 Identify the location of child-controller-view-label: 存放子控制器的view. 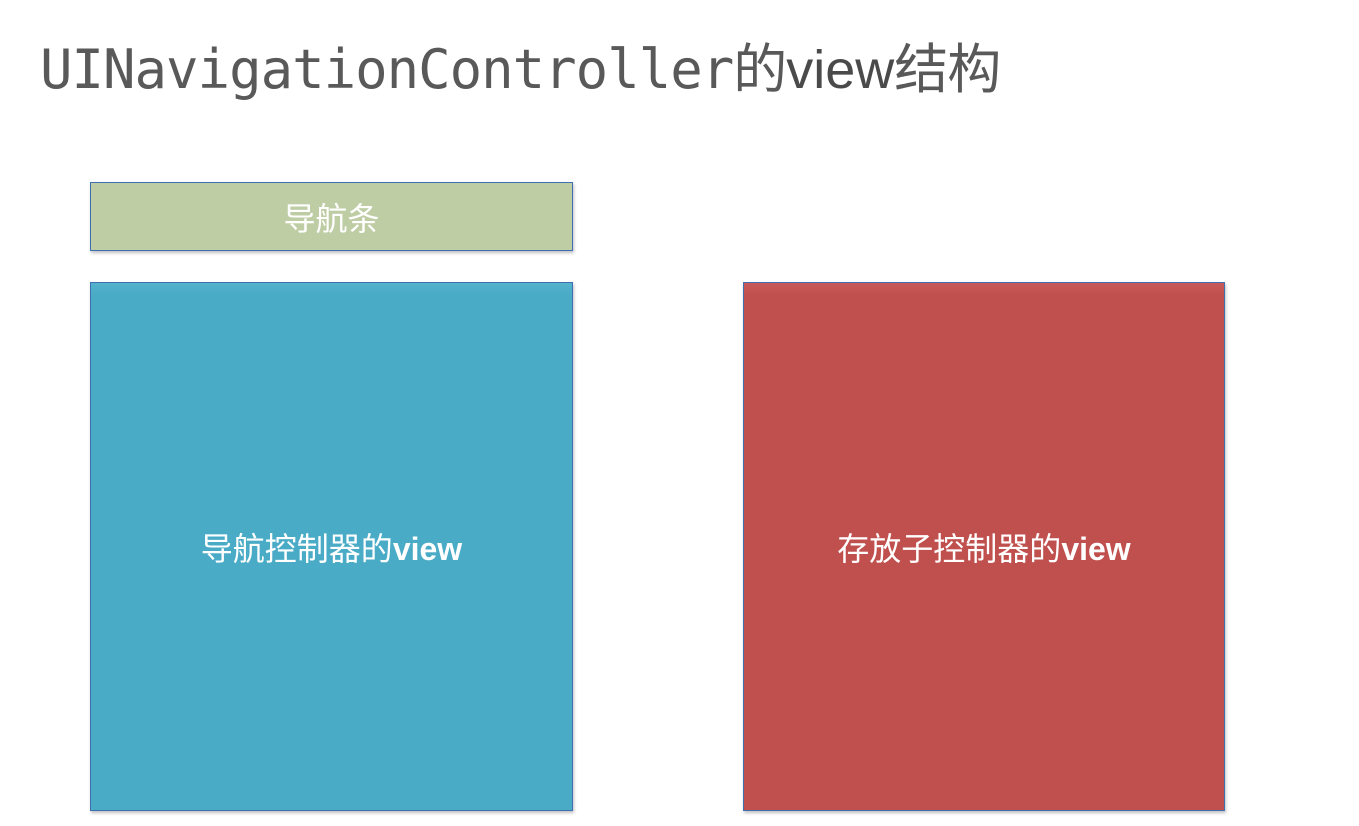
(983, 547).